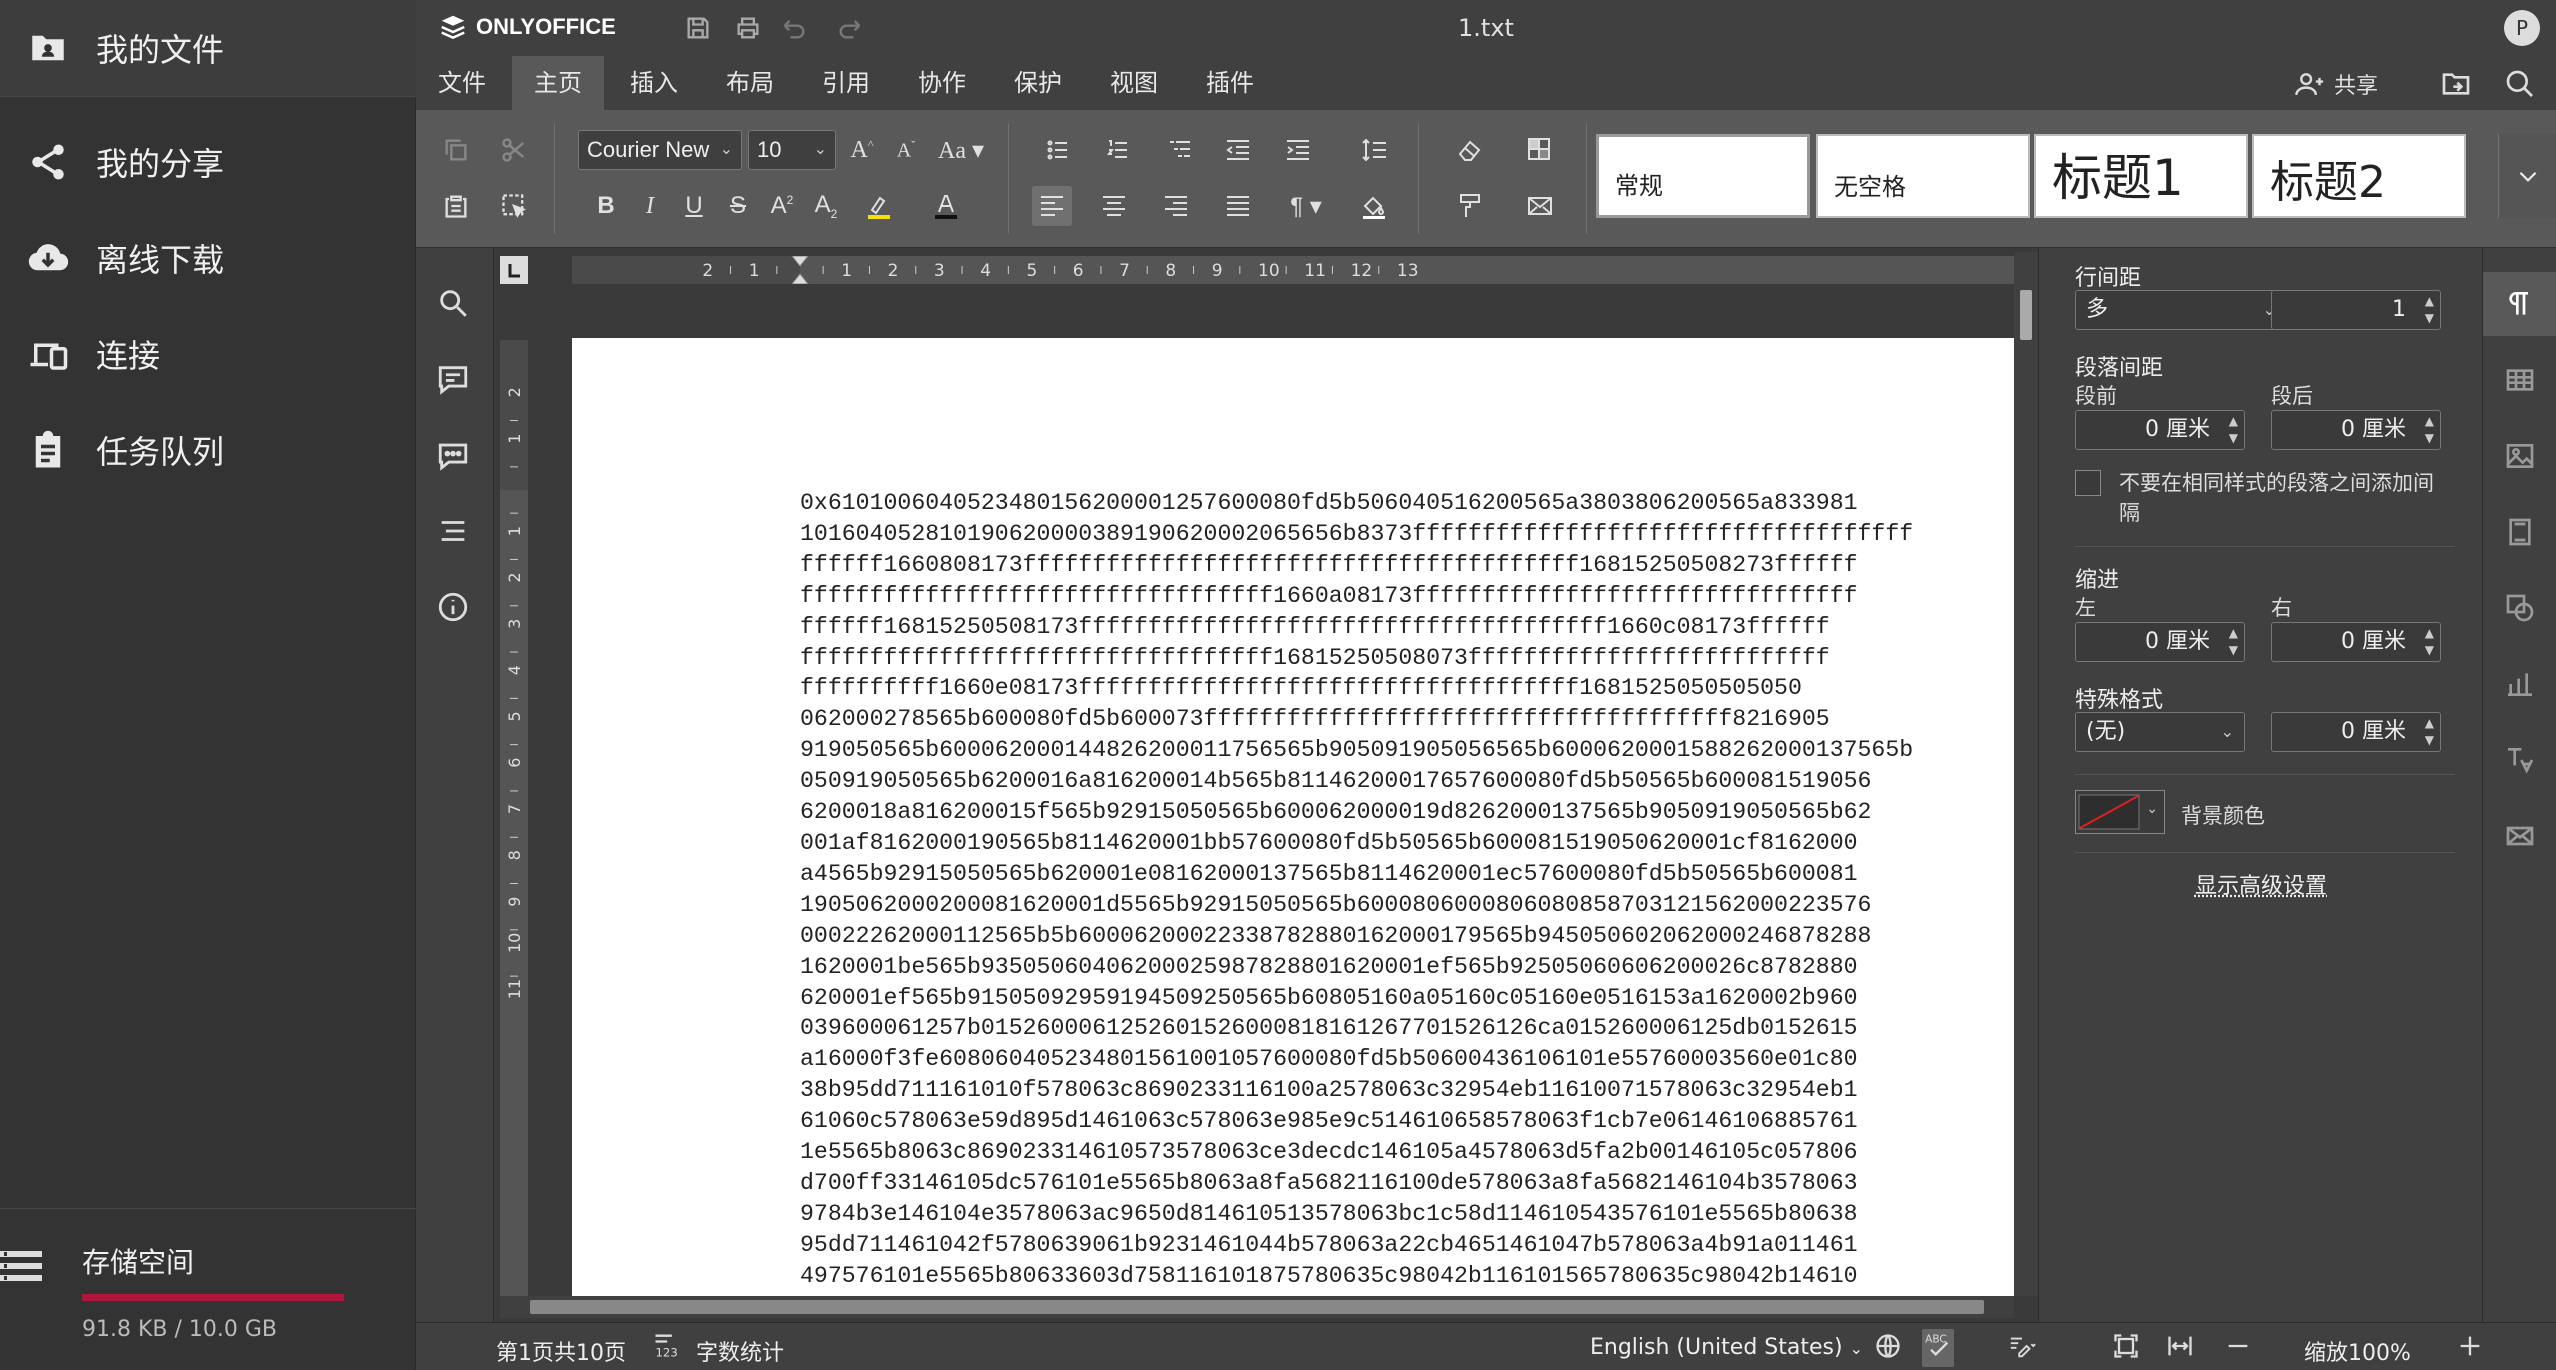  I want to click on special-format-select: (无) ⌄, so click(2160, 732).